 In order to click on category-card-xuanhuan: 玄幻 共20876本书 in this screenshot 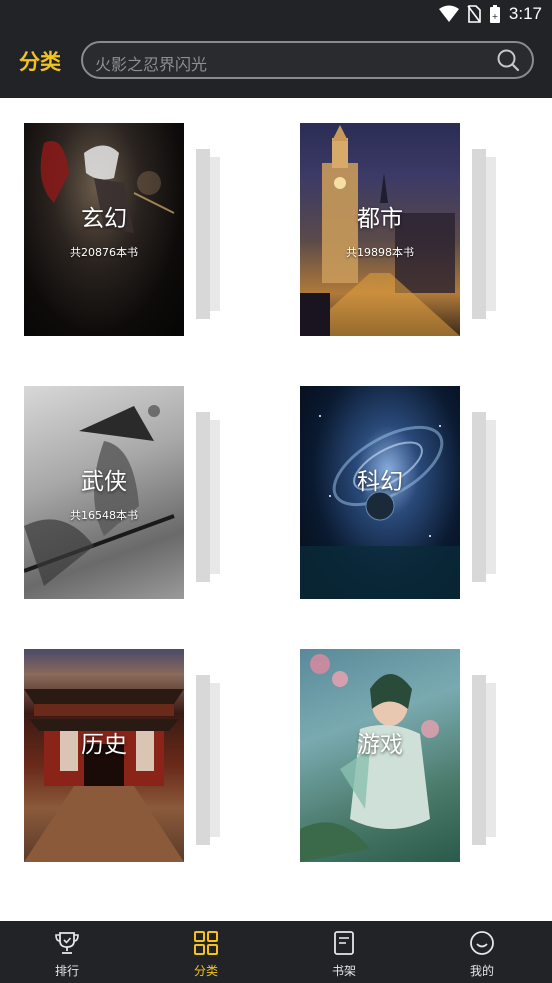, I will do `click(122, 232)`.